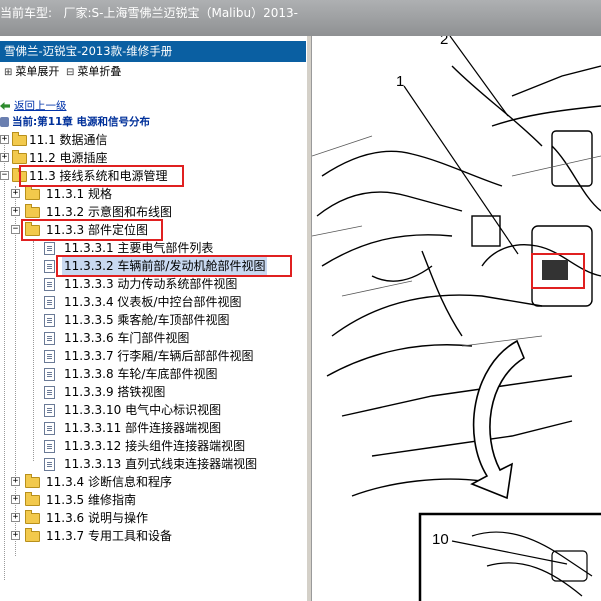  Describe the element at coordinates (400, 81) in the screenshot. I see `callout-1: 1` at that location.